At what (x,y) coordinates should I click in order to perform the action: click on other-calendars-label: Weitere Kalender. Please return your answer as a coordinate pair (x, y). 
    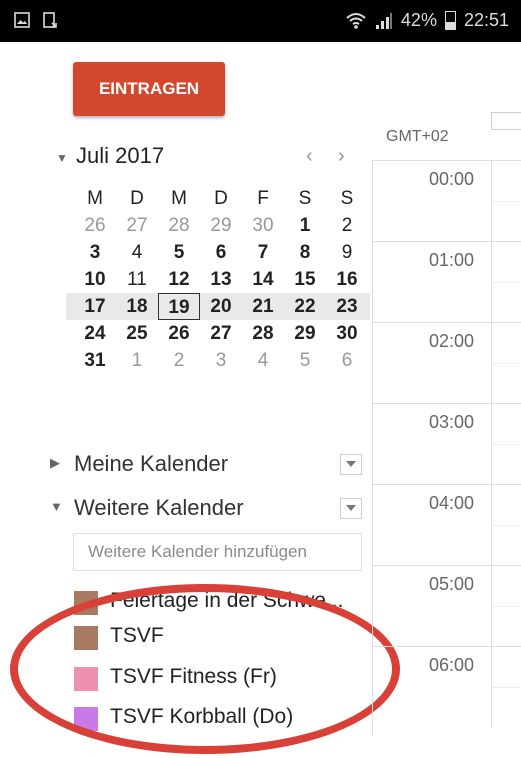
    Looking at the image, I should click on (159, 508).